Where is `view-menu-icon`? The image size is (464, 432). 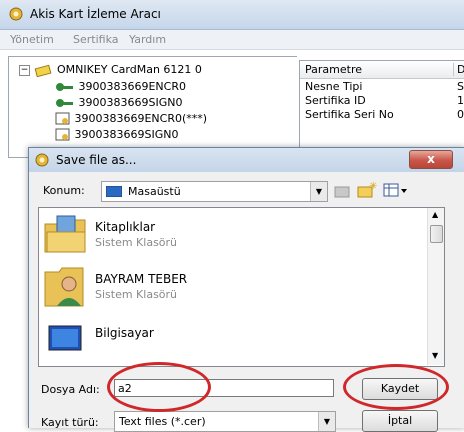
view-menu-icon is located at coordinates (396, 191).